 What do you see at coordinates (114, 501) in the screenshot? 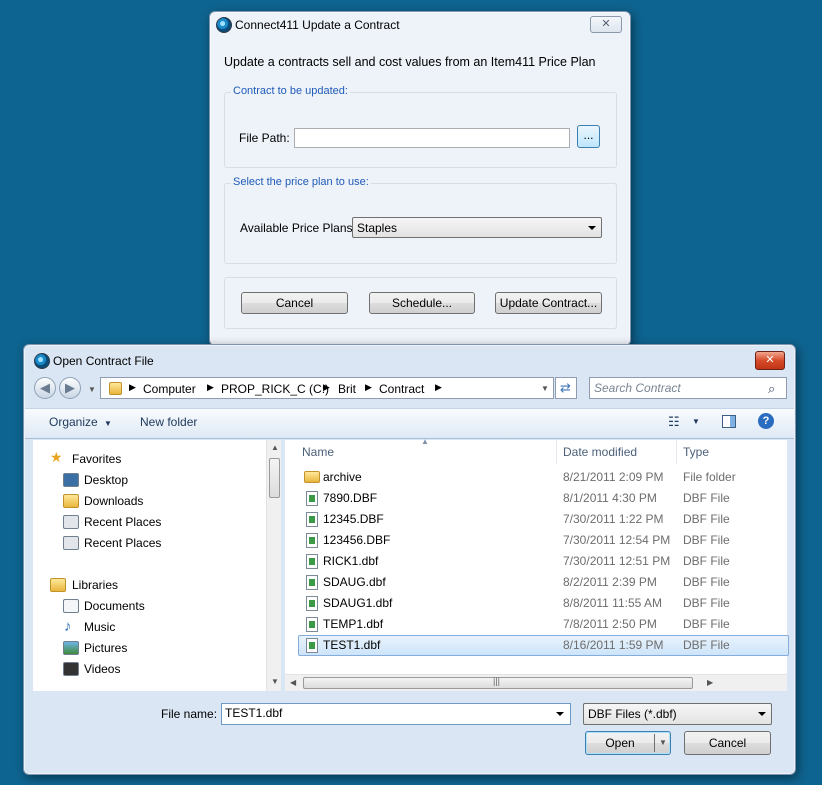
I see `nav-item-label: Downloads` at bounding box center [114, 501].